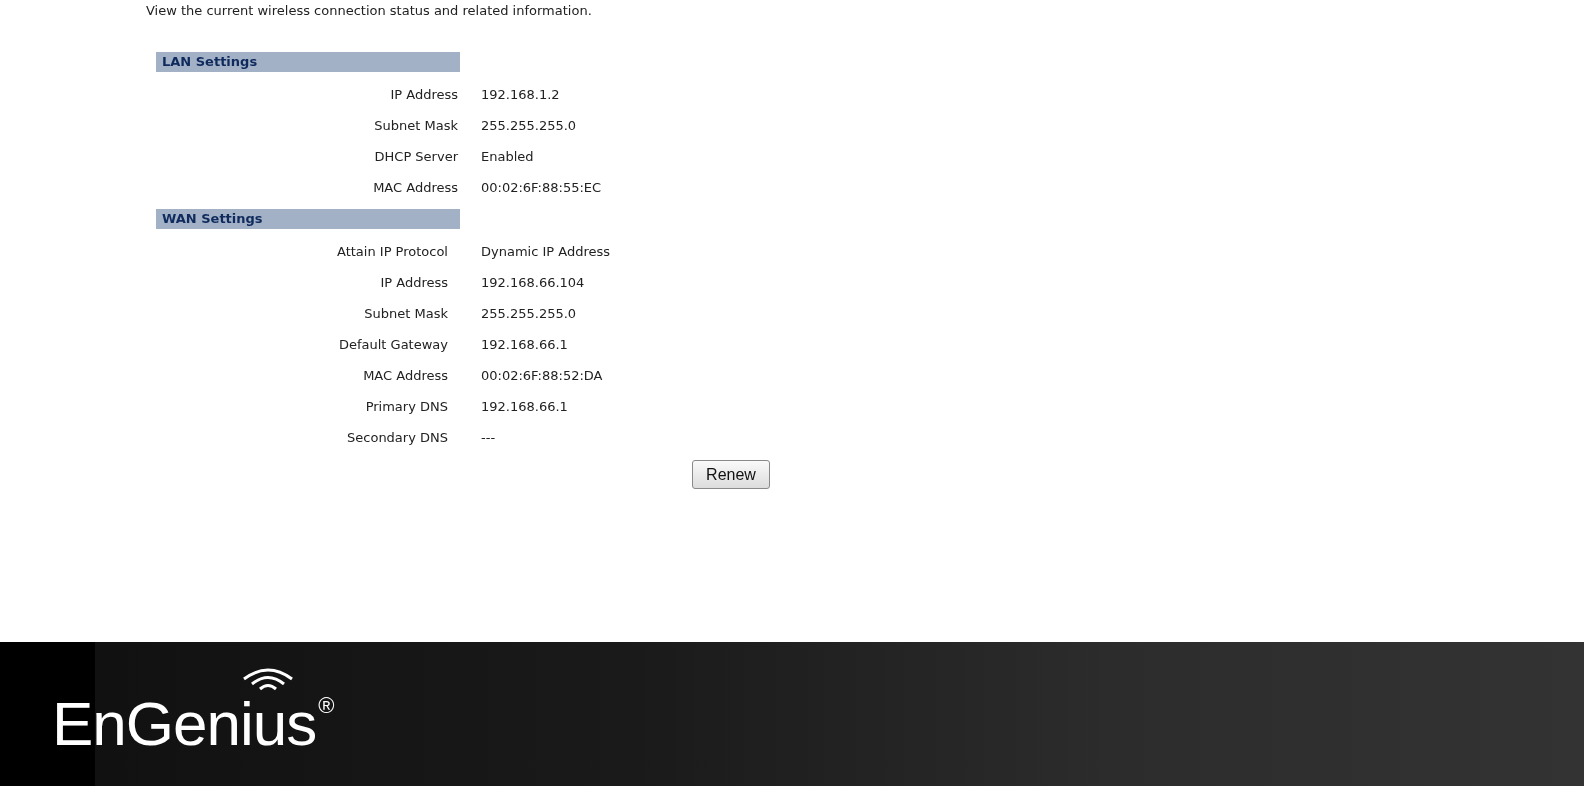 This screenshot has height=786, width=1584. What do you see at coordinates (508, 157) in the screenshot?
I see `field-value: Enabled` at bounding box center [508, 157].